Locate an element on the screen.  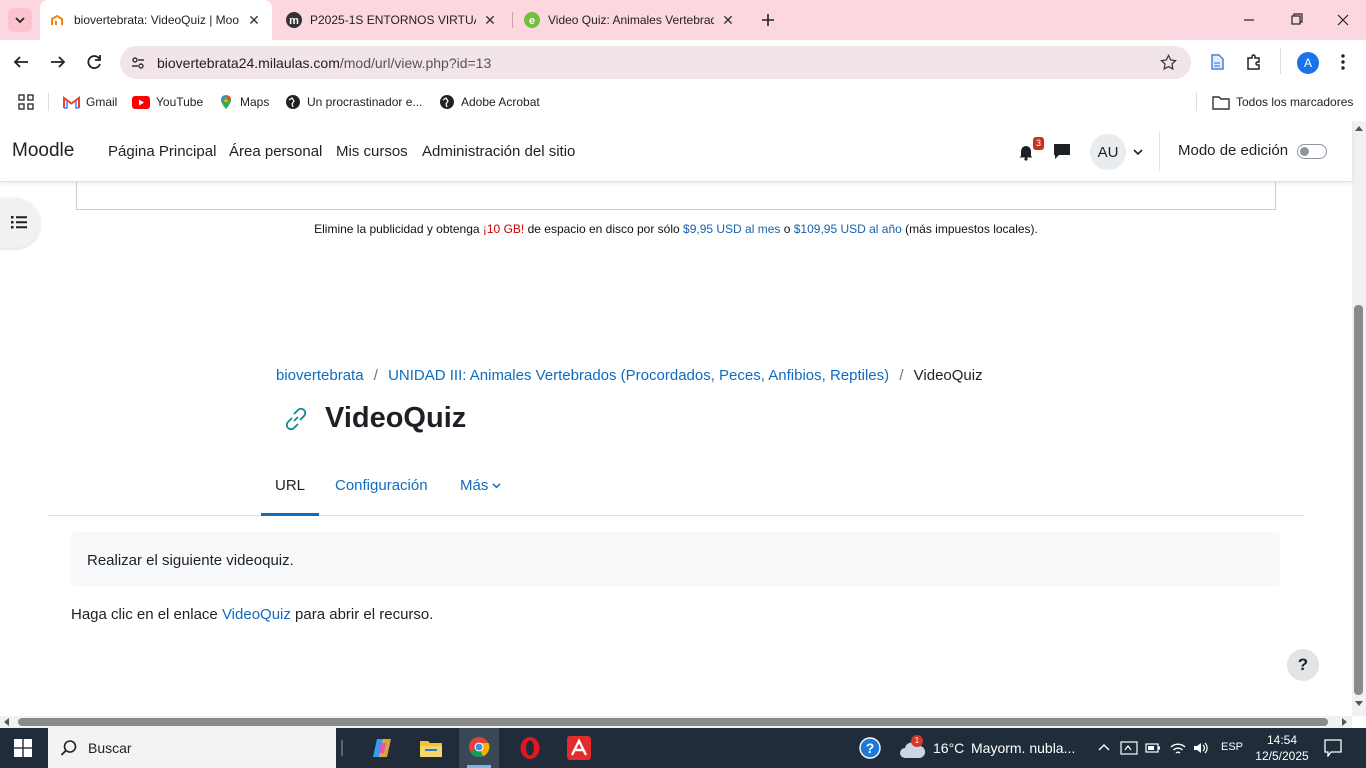
notification-center-icon is located at coordinates (1333, 748).